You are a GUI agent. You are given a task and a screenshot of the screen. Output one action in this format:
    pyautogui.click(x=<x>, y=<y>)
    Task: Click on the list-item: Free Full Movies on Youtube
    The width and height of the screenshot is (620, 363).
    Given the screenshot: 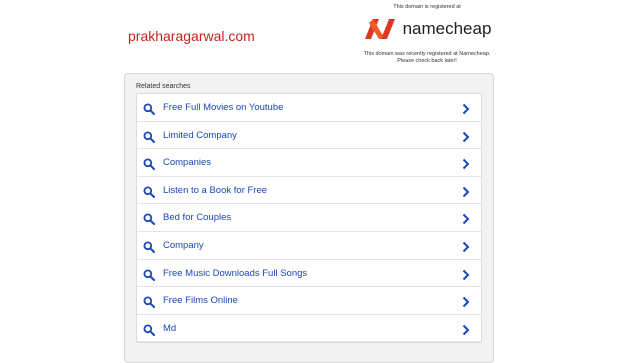 What is the action you would take?
    pyautogui.click(x=309, y=108)
    